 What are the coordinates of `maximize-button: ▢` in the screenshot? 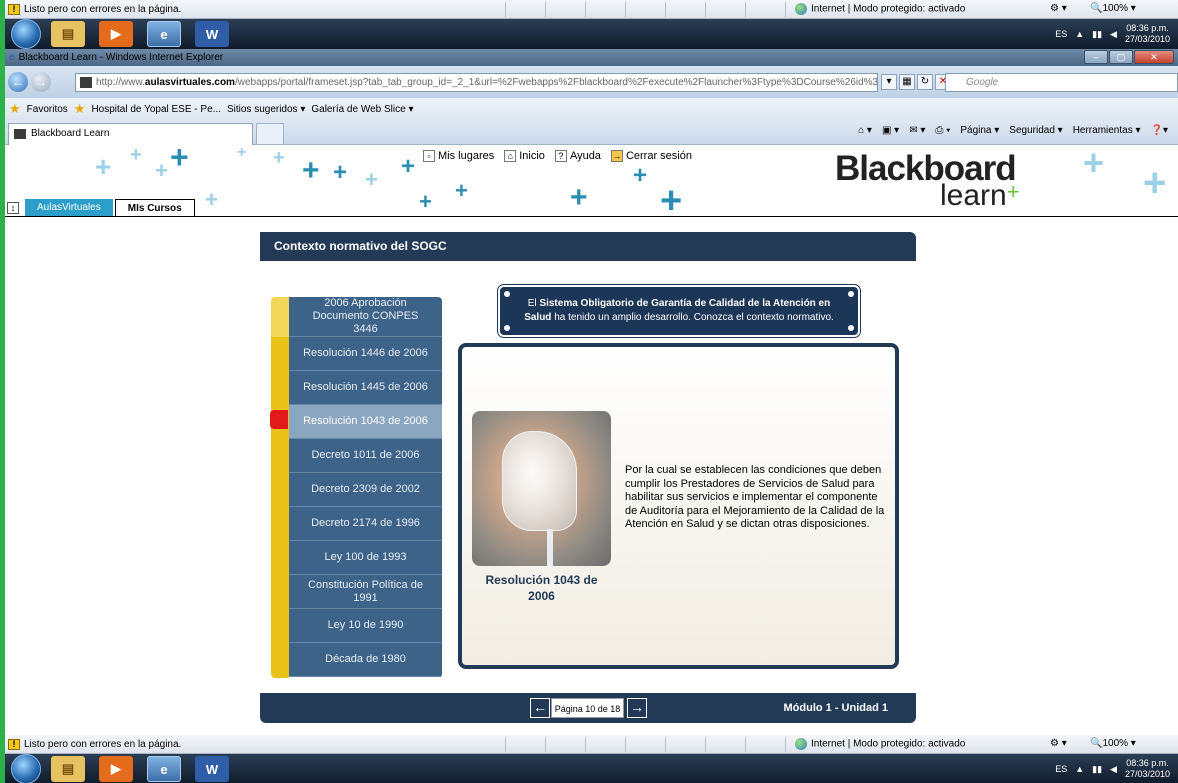 It's located at (1121, 57).